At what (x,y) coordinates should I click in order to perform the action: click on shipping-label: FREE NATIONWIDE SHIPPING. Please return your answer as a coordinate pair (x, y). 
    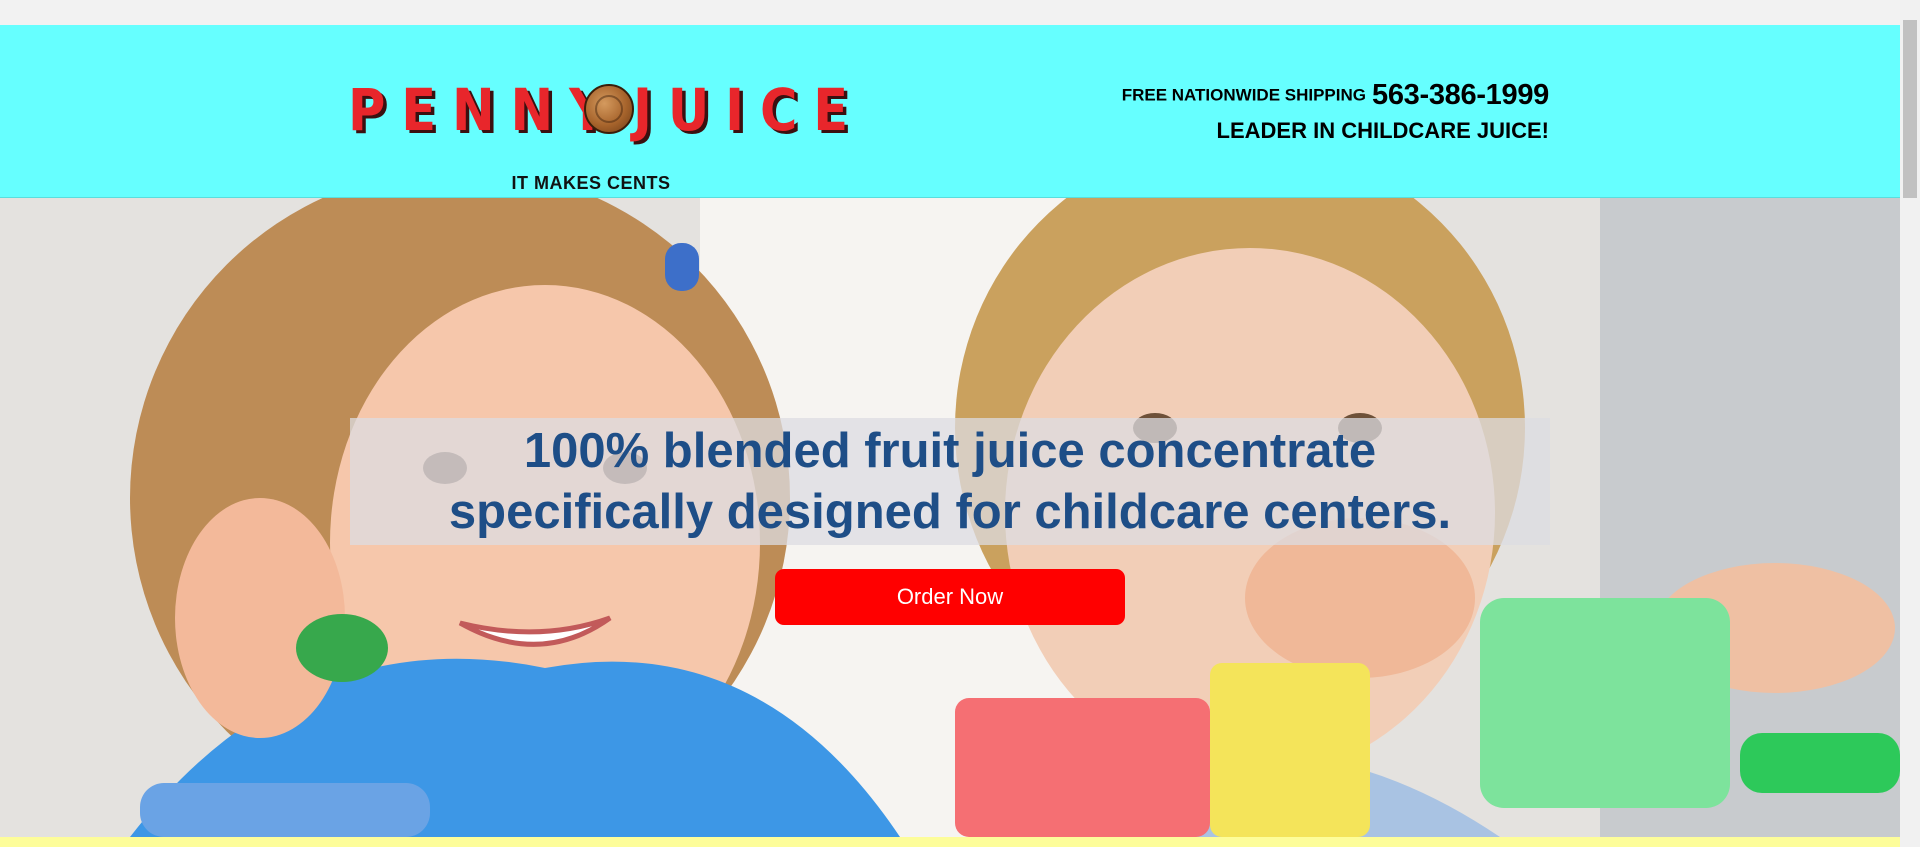
    Looking at the image, I should click on (1243, 95).